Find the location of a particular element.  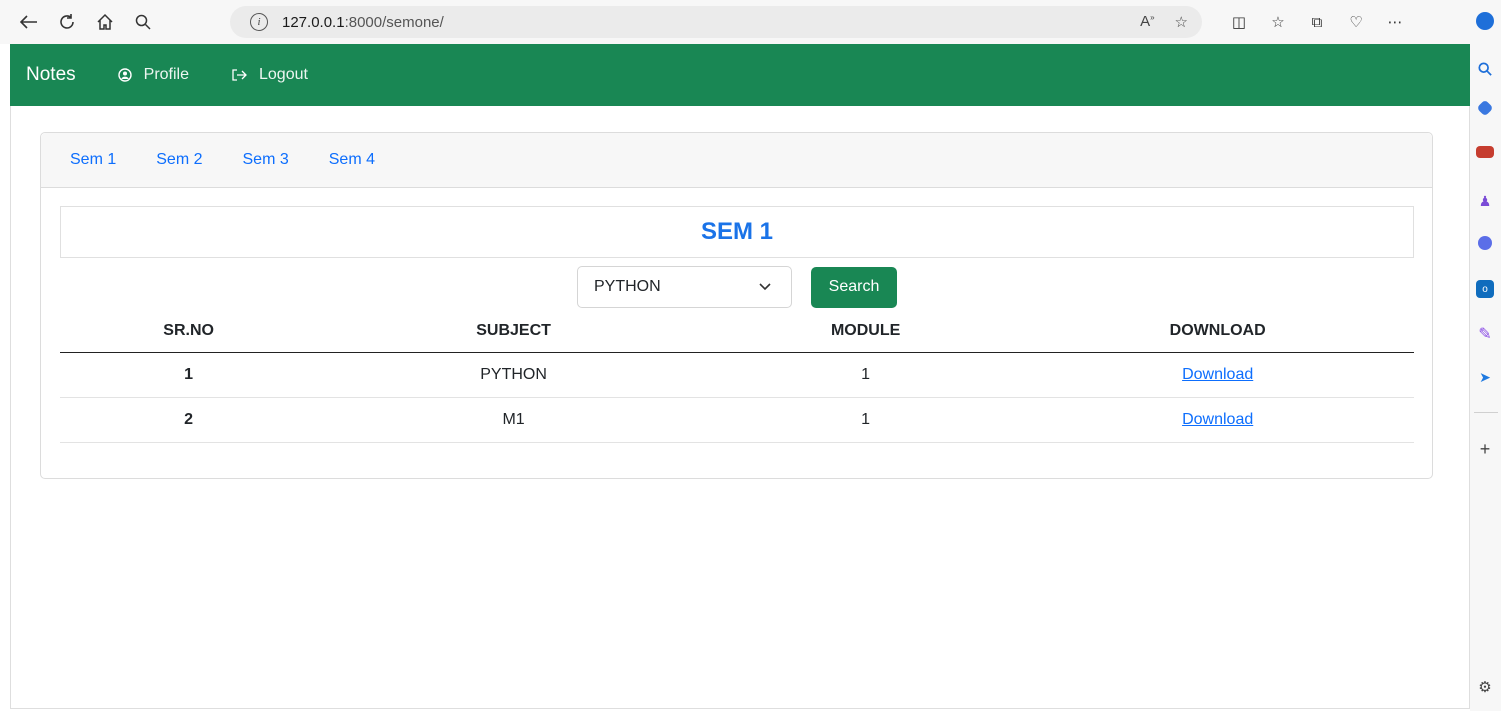

split-screen-icon: ◫ is located at coordinates (1239, 22).